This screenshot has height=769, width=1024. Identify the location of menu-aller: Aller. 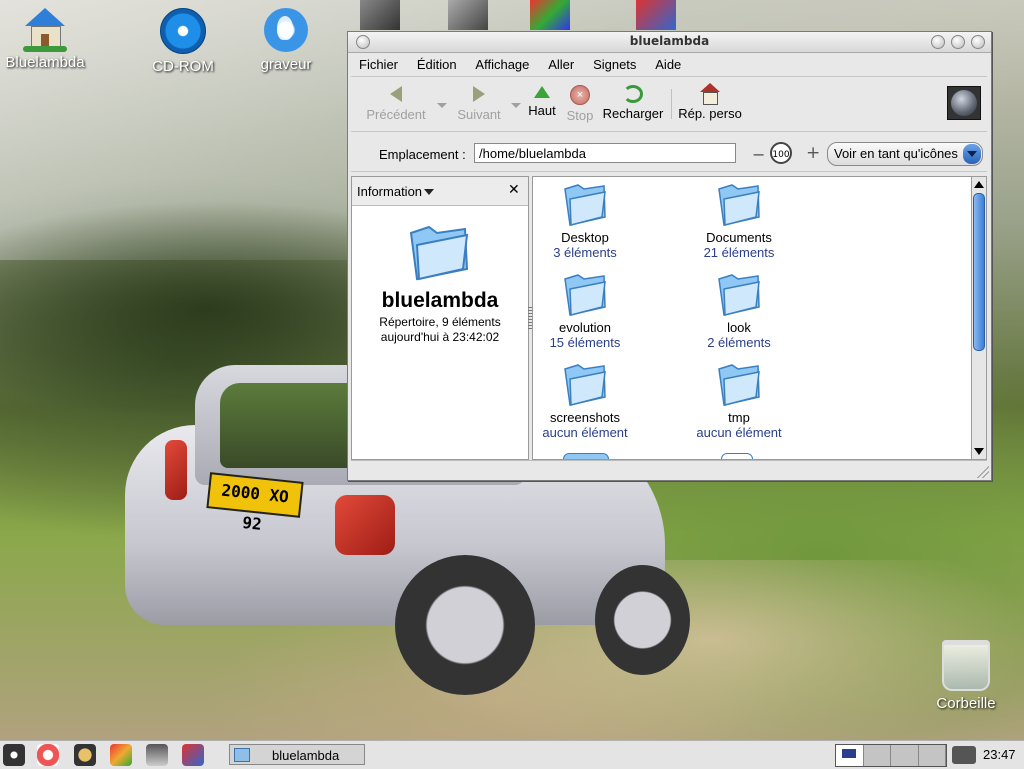
(560, 63).